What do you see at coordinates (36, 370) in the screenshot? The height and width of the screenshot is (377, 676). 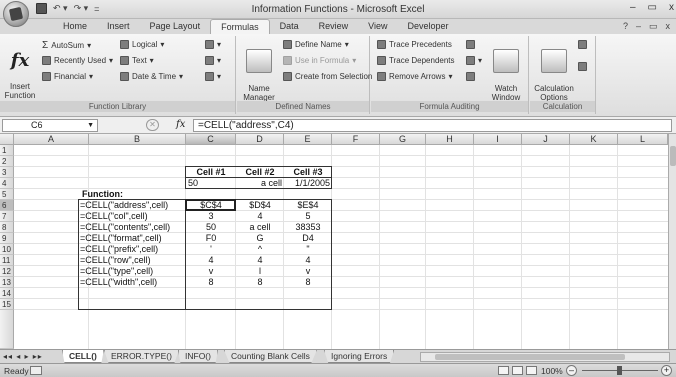 I see `macro-record-icon` at bounding box center [36, 370].